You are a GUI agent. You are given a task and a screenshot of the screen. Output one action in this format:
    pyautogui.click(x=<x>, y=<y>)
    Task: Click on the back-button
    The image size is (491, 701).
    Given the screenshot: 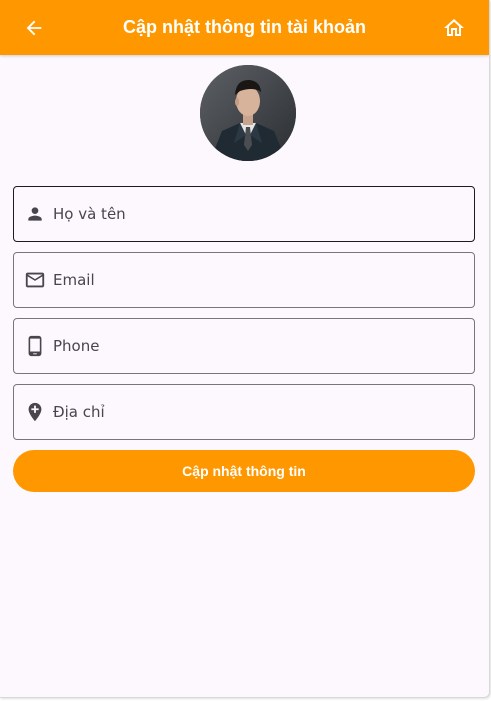 What is the action you would take?
    pyautogui.click(x=34, y=28)
    